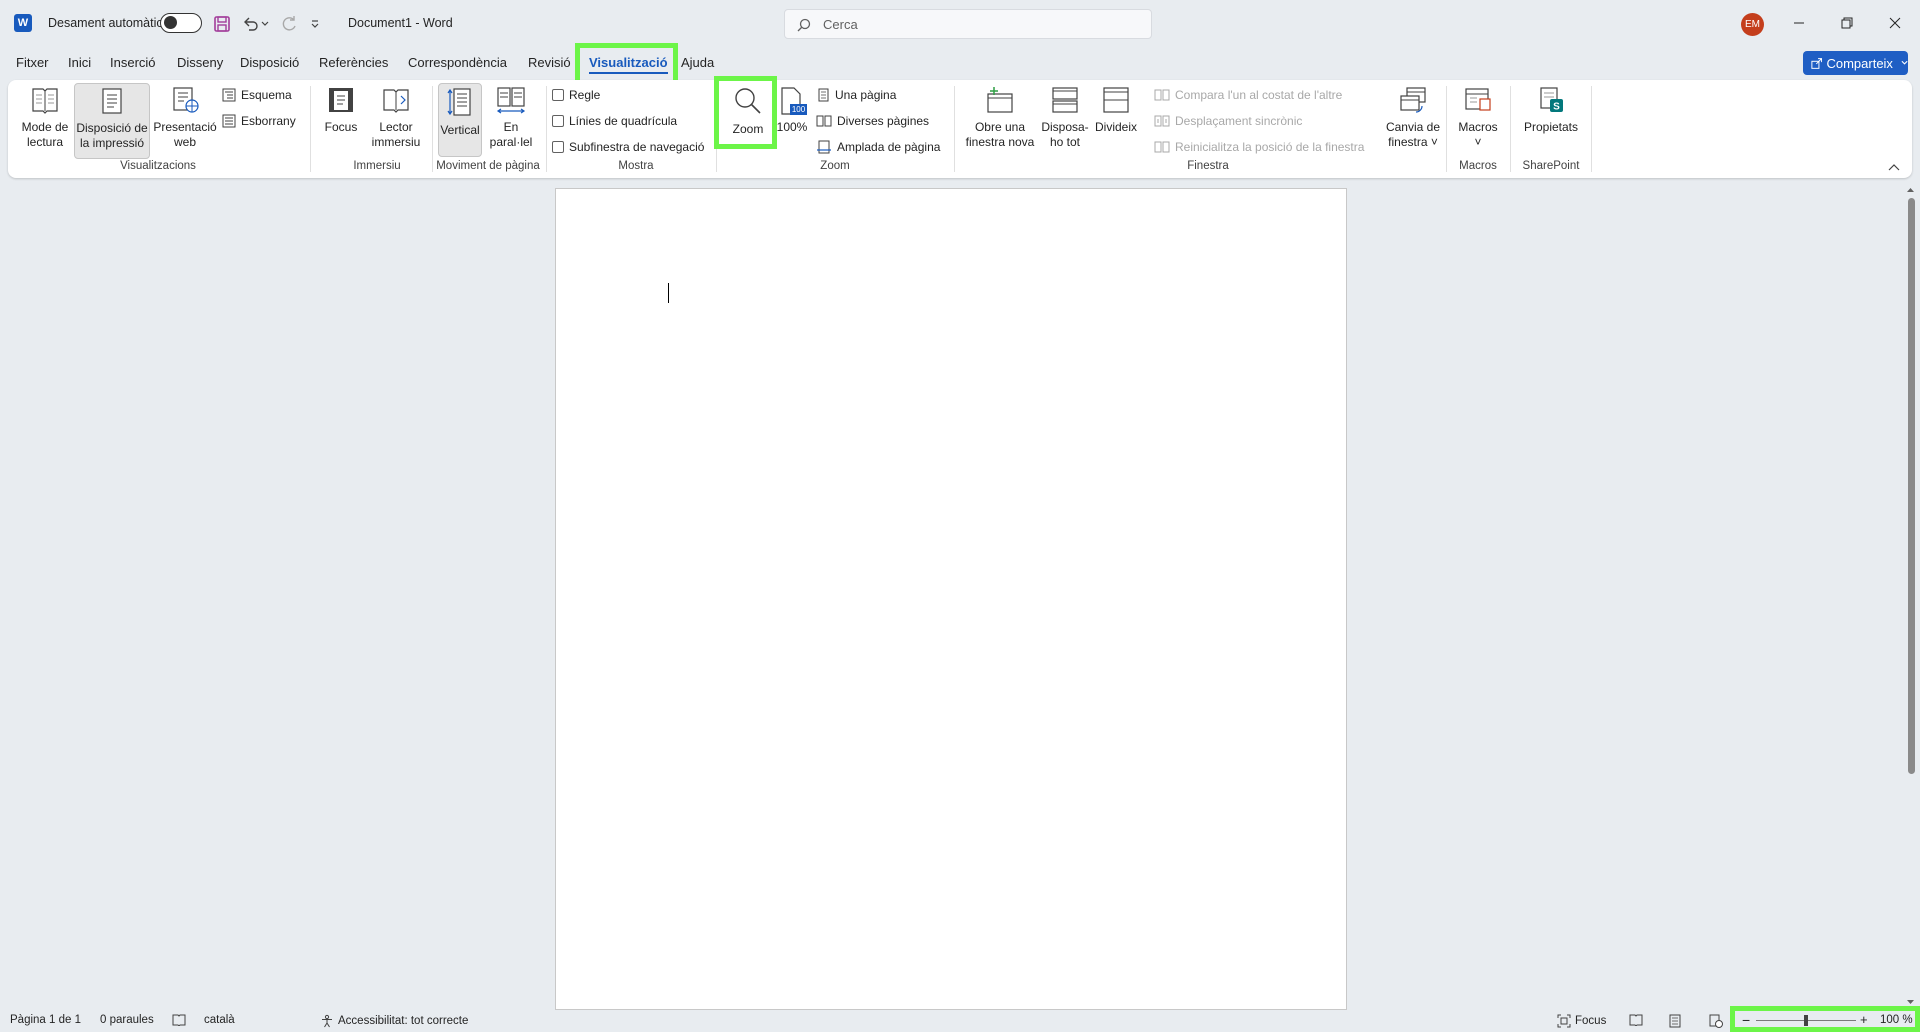  I want to click on macros-button: Macros ˅, so click(1478, 120).